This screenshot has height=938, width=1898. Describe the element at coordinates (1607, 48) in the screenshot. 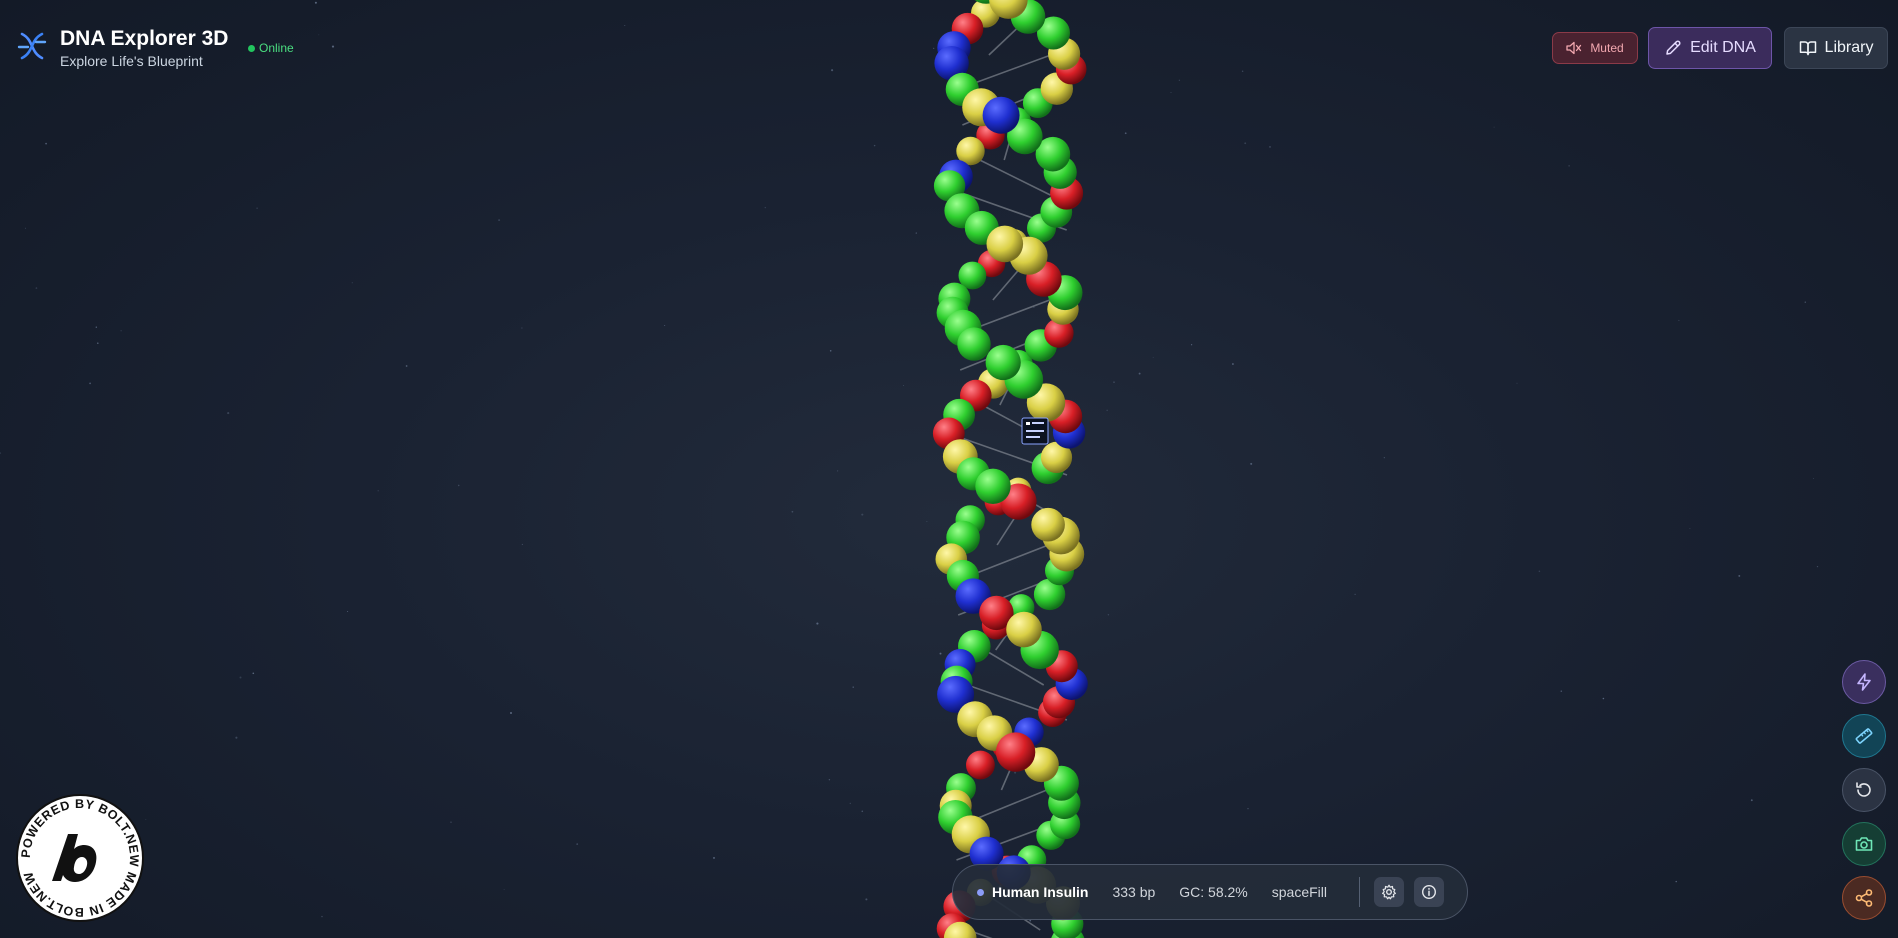

I see `mute-label: Muted` at that location.